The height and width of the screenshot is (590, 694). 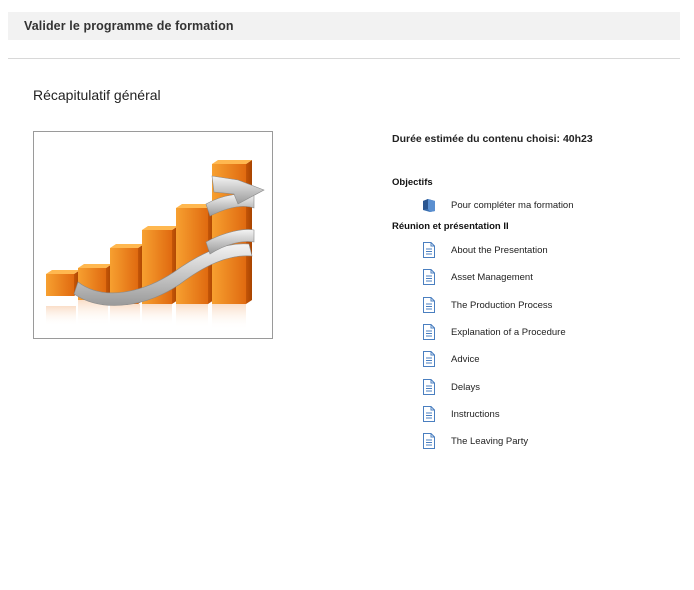 What do you see at coordinates (499, 250) in the screenshot?
I see `module-item-label: About the Presentation` at bounding box center [499, 250].